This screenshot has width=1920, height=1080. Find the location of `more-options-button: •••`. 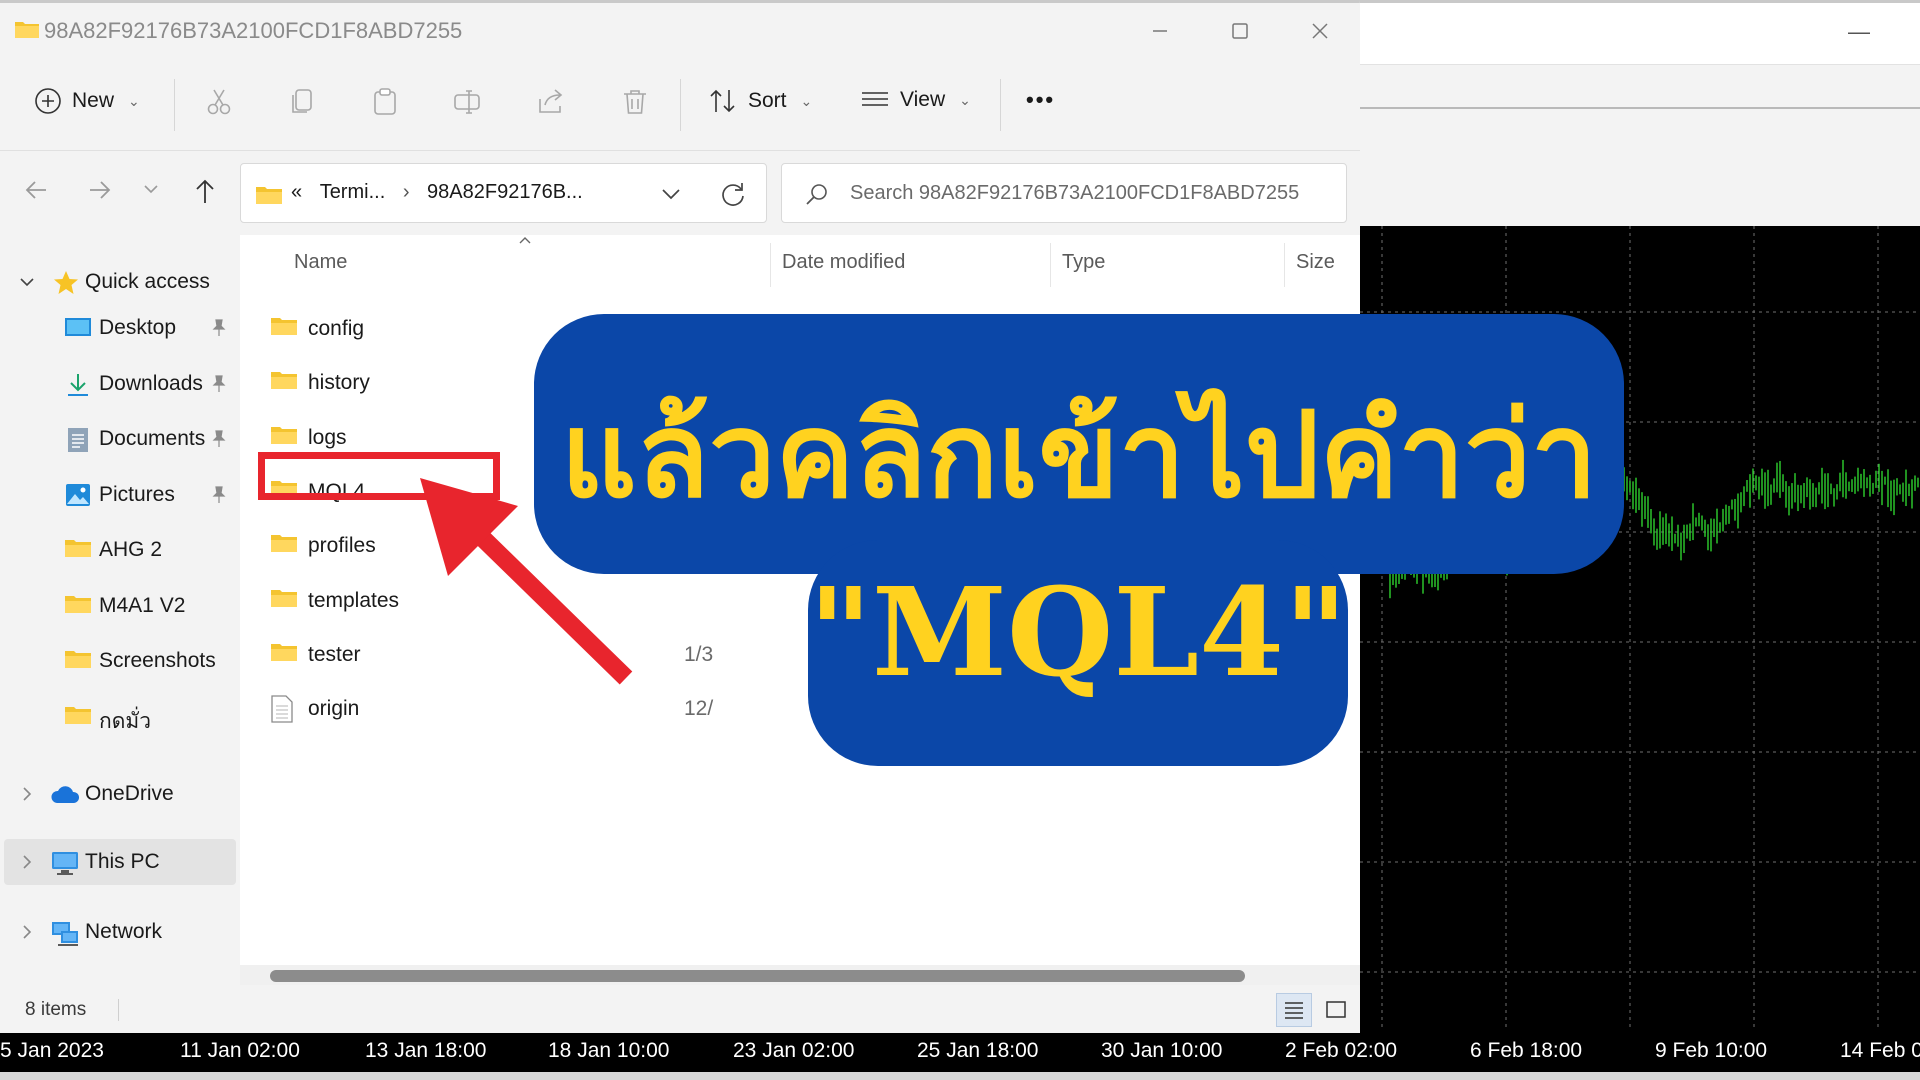

more-options-button: ••• is located at coordinates (1040, 100).